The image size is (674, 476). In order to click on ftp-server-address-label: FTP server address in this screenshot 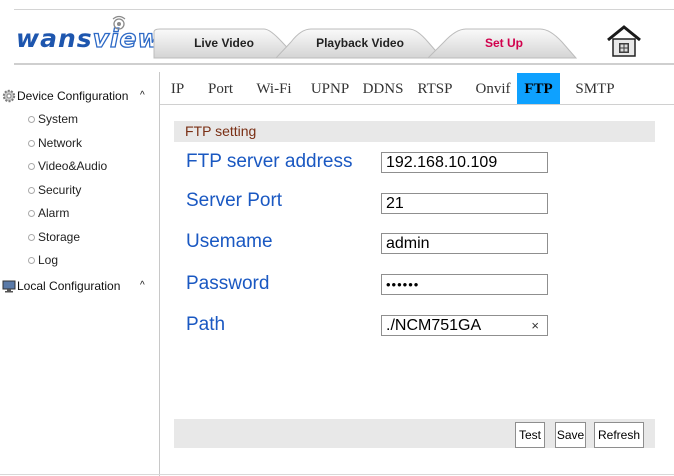, I will do `click(269, 161)`.